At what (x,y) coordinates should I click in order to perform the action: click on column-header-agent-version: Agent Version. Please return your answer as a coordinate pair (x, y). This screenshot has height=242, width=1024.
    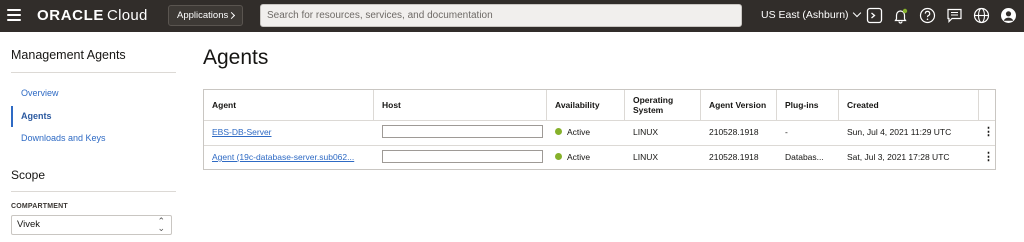
    Looking at the image, I should click on (739, 105).